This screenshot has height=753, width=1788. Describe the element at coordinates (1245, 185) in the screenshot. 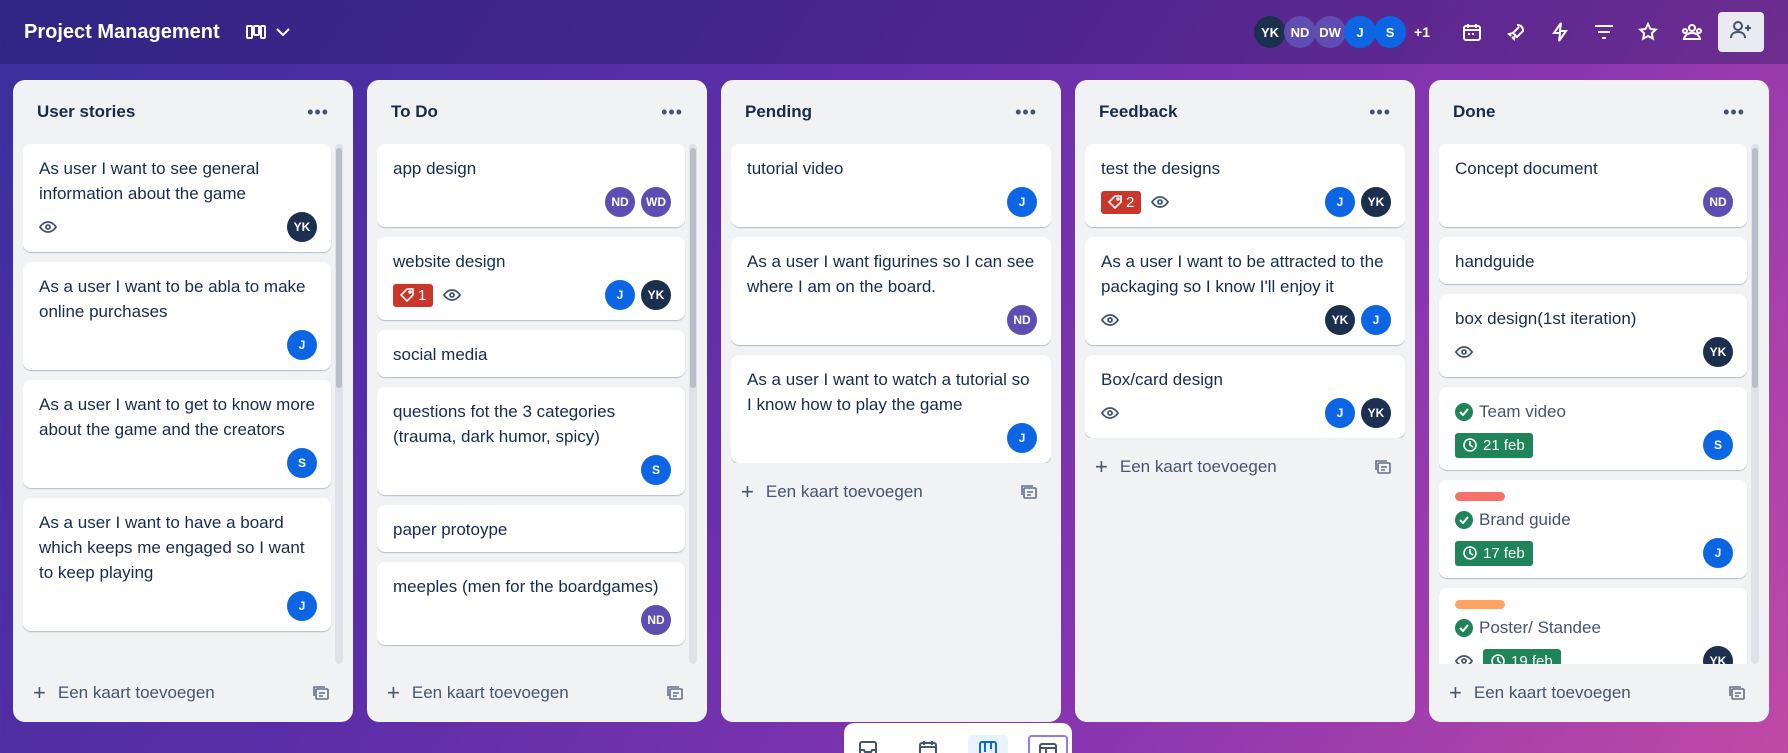

I see `card: test the designs 2 J YK` at that location.